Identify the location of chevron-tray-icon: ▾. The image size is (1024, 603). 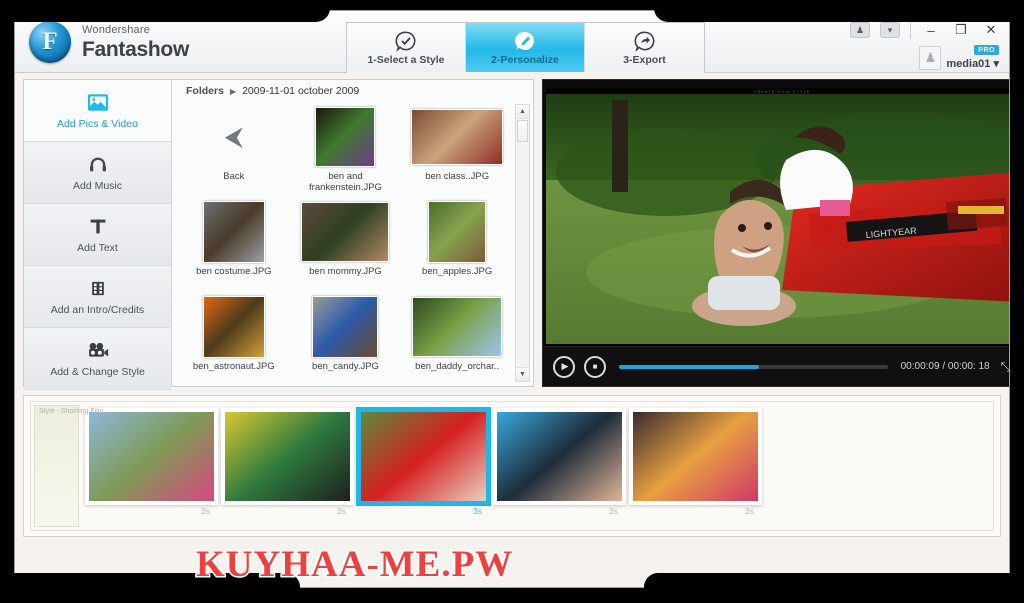
(890, 30).